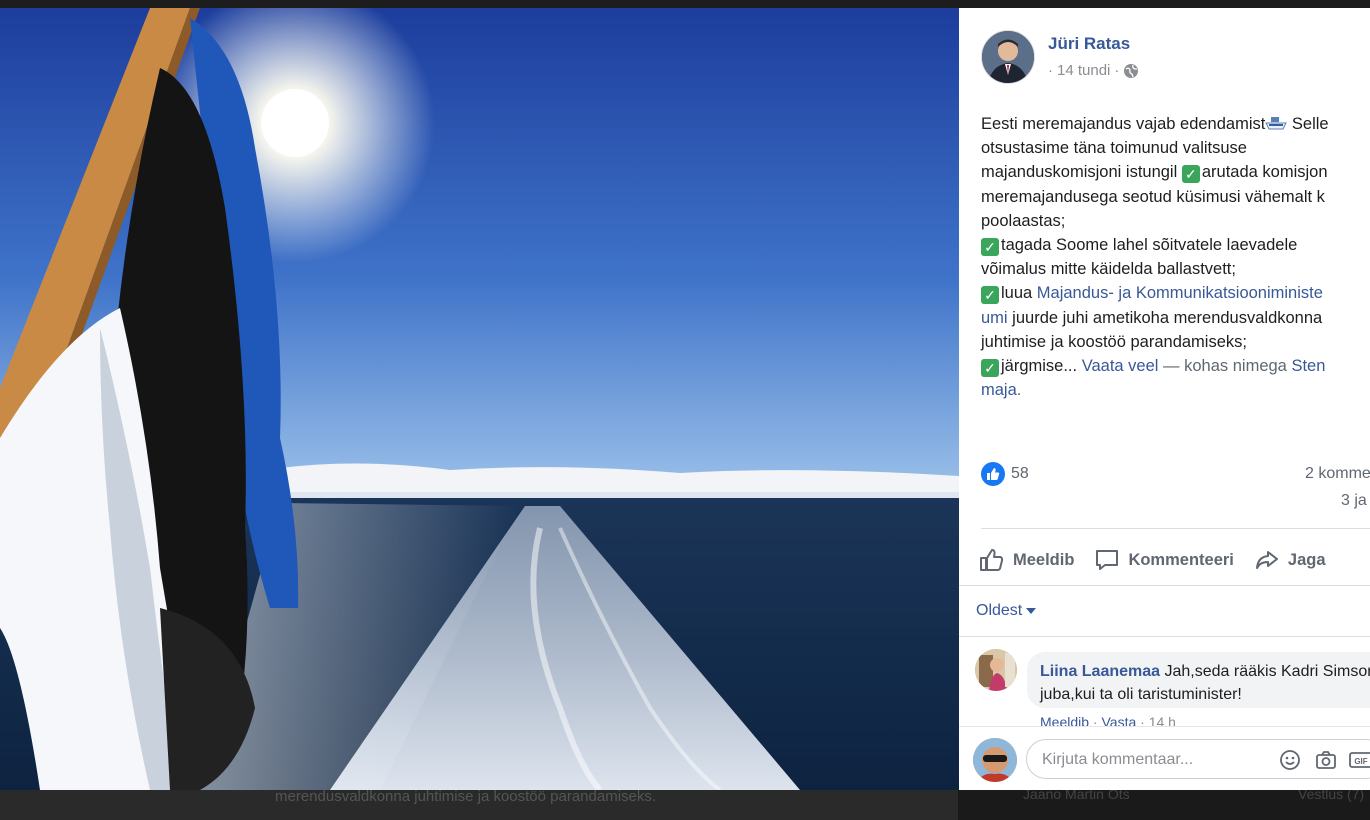  I want to click on comment-label: Kommenteeri, so click(1181, 559).